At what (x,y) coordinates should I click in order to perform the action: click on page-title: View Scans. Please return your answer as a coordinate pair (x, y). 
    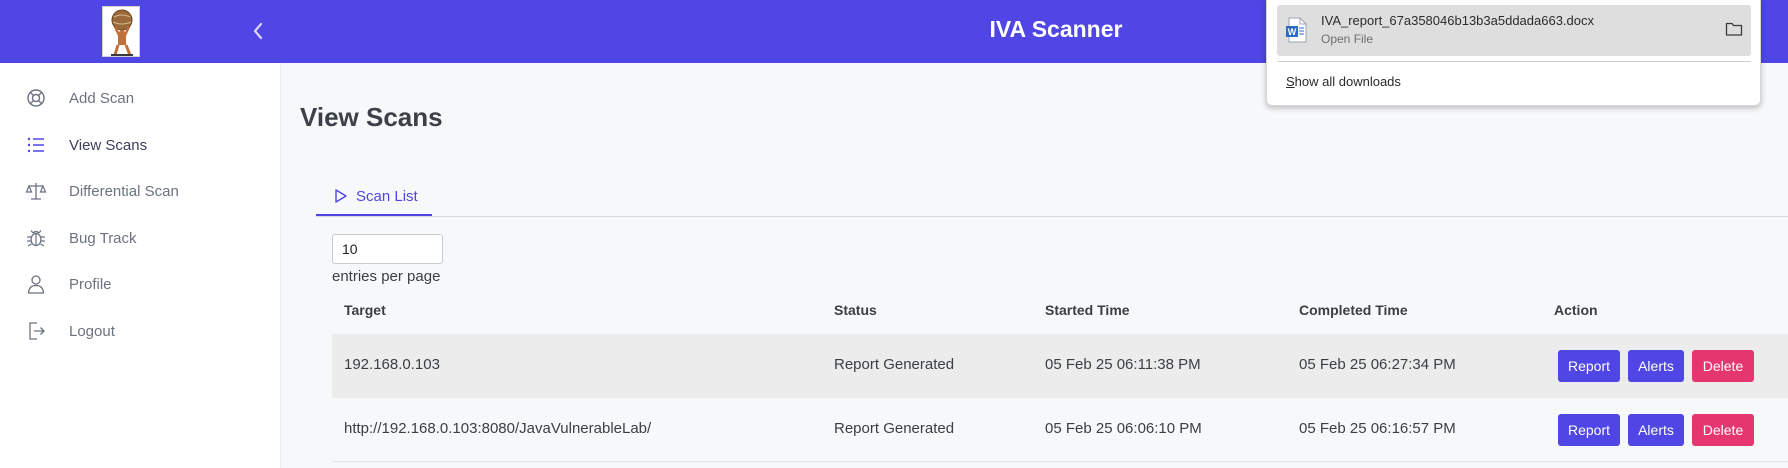
    Looking at the image, I should click on (371, 117).